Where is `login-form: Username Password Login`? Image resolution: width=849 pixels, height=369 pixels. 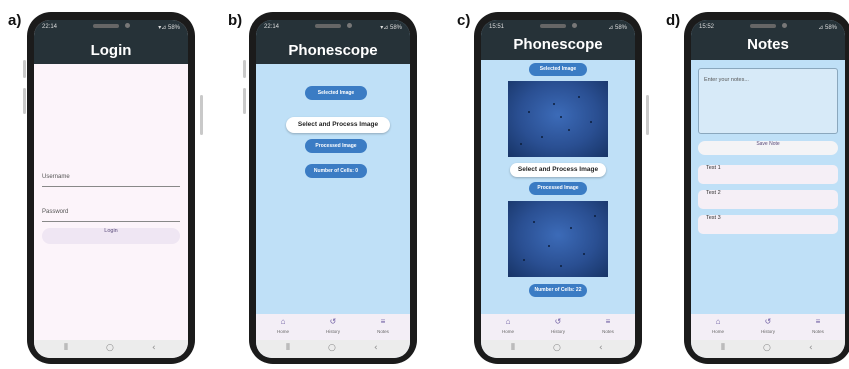 login-form: Username Password Login is located at coordinates (111, 202).